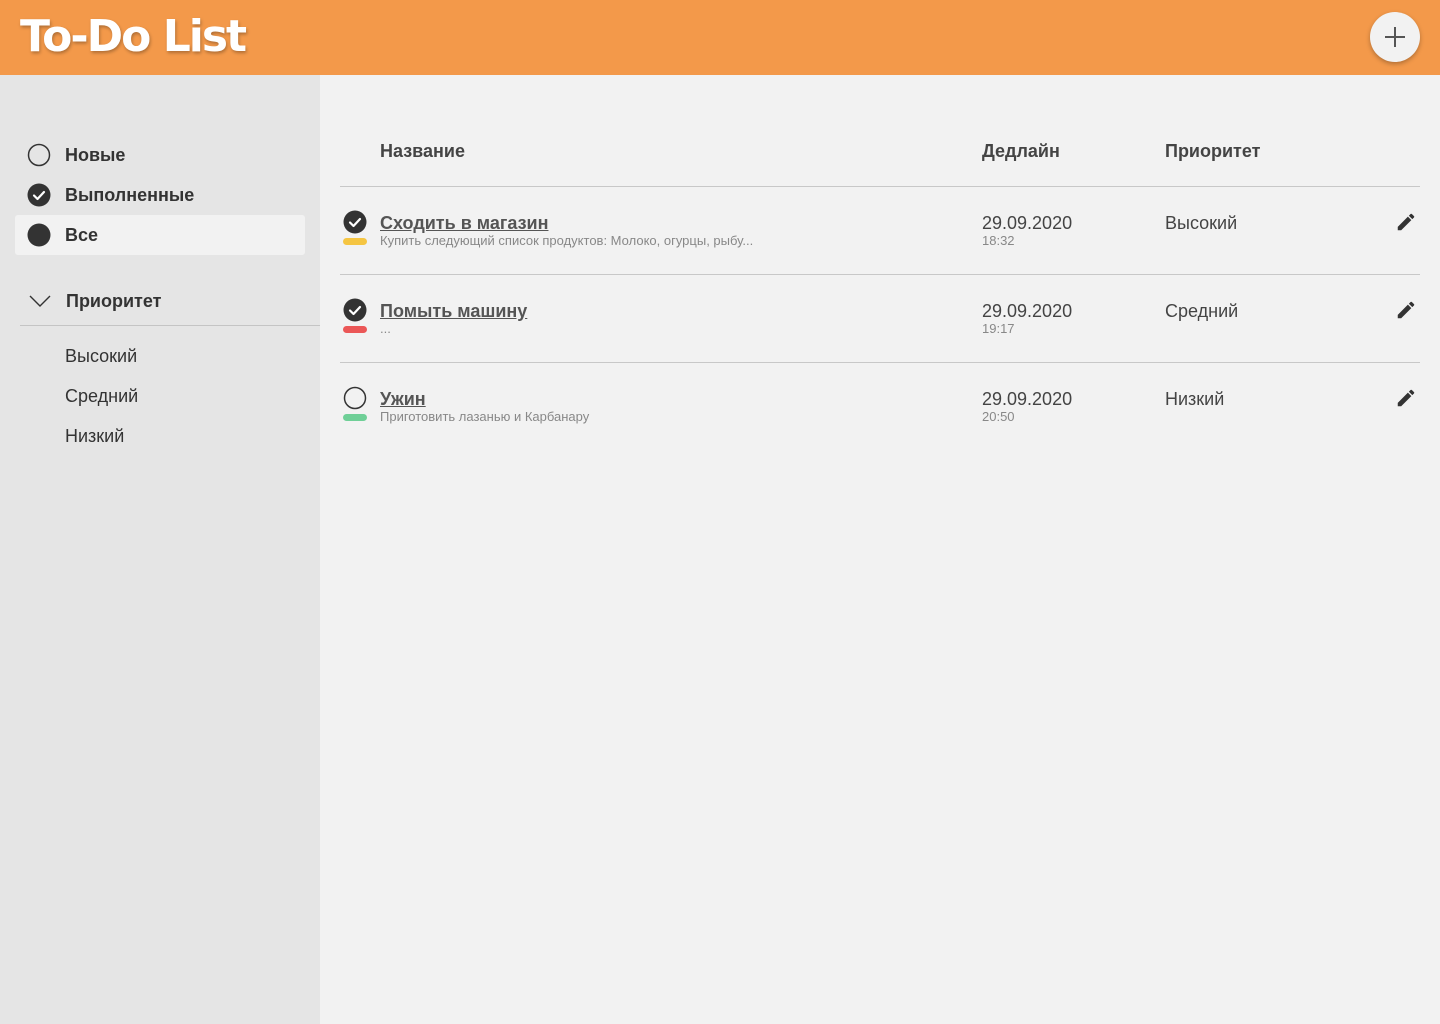 This screenshot has height=1024, width=1440. Describe the element at coordinates (130, 194) in the screenshot. I see `filter-label: Выполненные` at that location.